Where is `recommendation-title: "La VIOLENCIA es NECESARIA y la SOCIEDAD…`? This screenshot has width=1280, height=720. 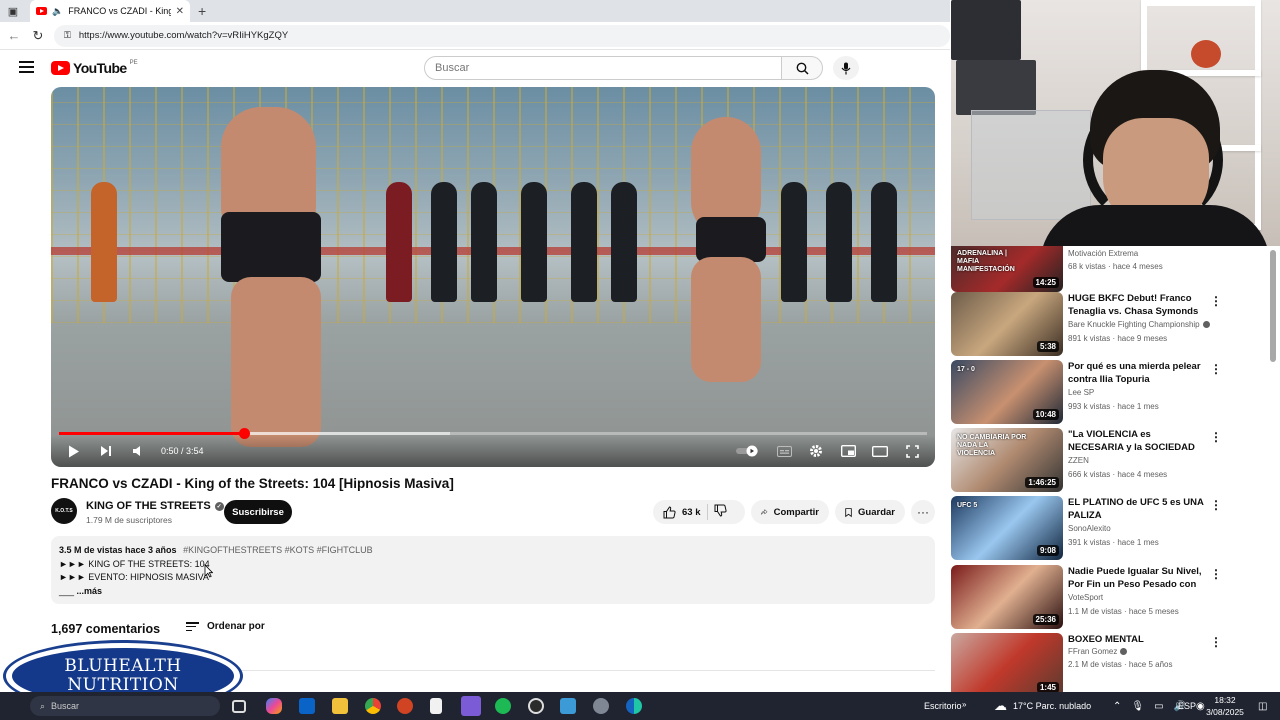
recommendation-title: "La VIOLENCIA es NECESARIA y la SOCIEDAD… is located at coordinates (1137, 441).